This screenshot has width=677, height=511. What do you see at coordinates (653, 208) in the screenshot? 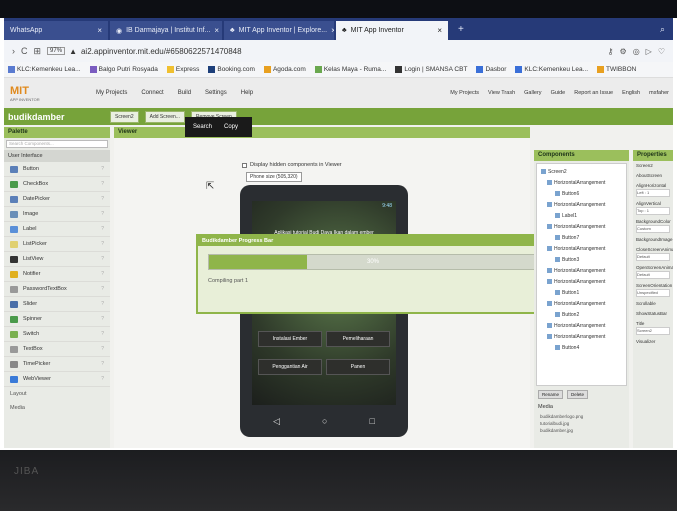
I see `property-item: AlignVertical Top : 1` at bounding box center [653, 208].